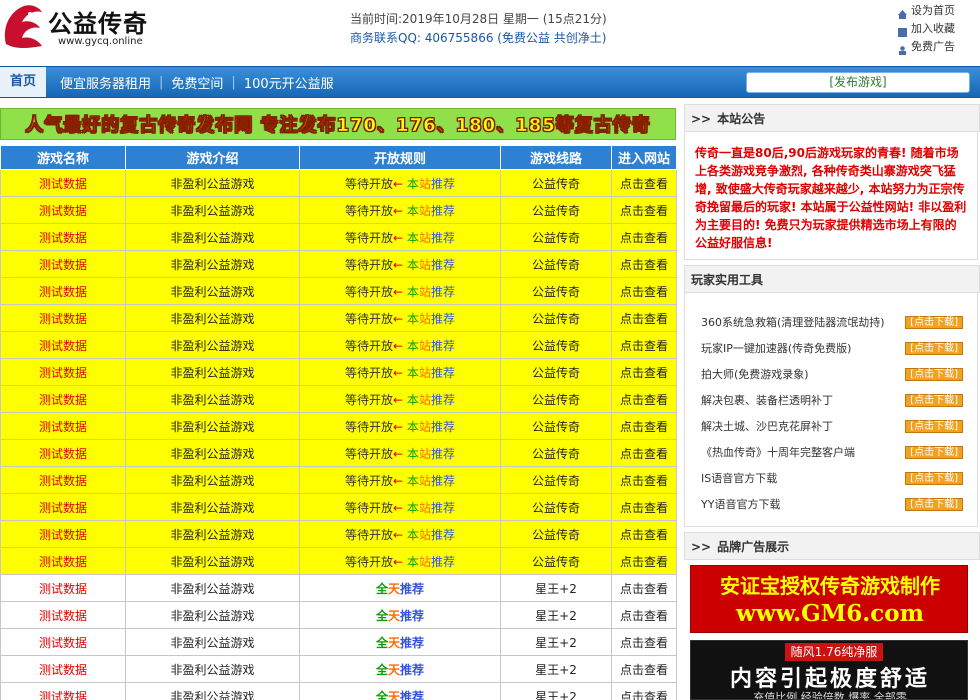 The width and height of the screenshot is (980, 700). What do you see at coordinates (829, 670) in the screenshot?
I see `brand-ad-server: 随风1.76纯净服 内容引起极度舒适 充值比例 经验倍数 爆率 全部零` at bounding box center [829, 670].